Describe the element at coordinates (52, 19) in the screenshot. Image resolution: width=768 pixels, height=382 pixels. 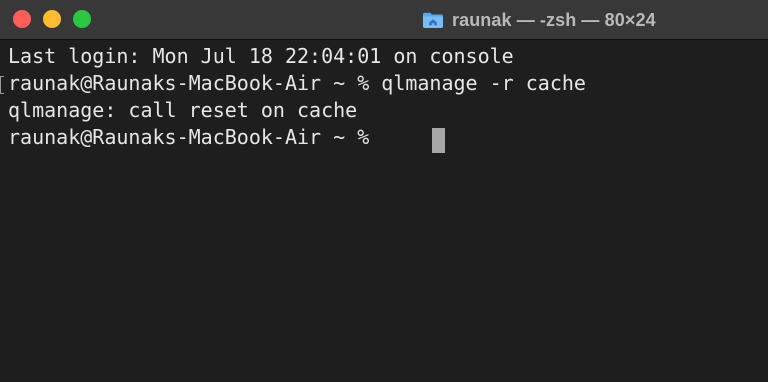
I see `minimize-button` at that location.